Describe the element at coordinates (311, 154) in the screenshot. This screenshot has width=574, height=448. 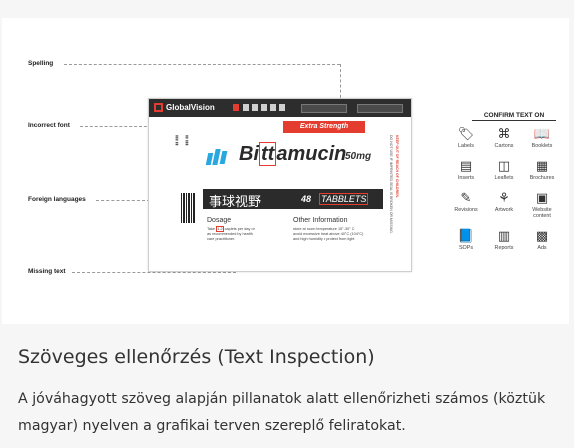
I see `brand-name-part-2: amucin` at that location.